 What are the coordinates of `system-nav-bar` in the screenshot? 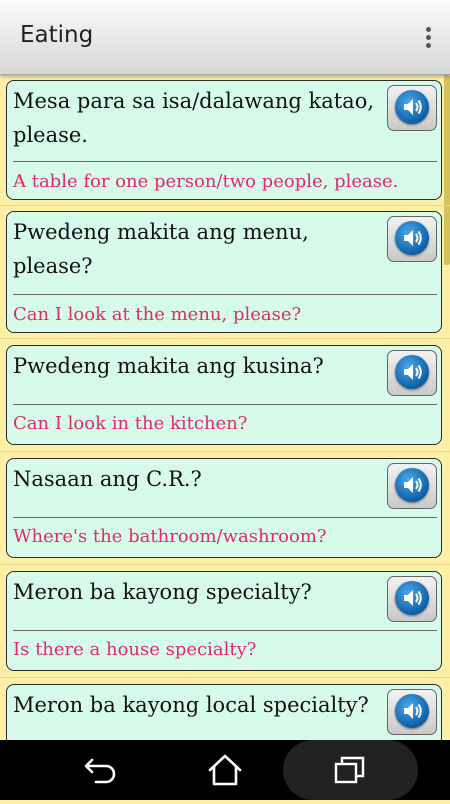 It's located at (225, 770).